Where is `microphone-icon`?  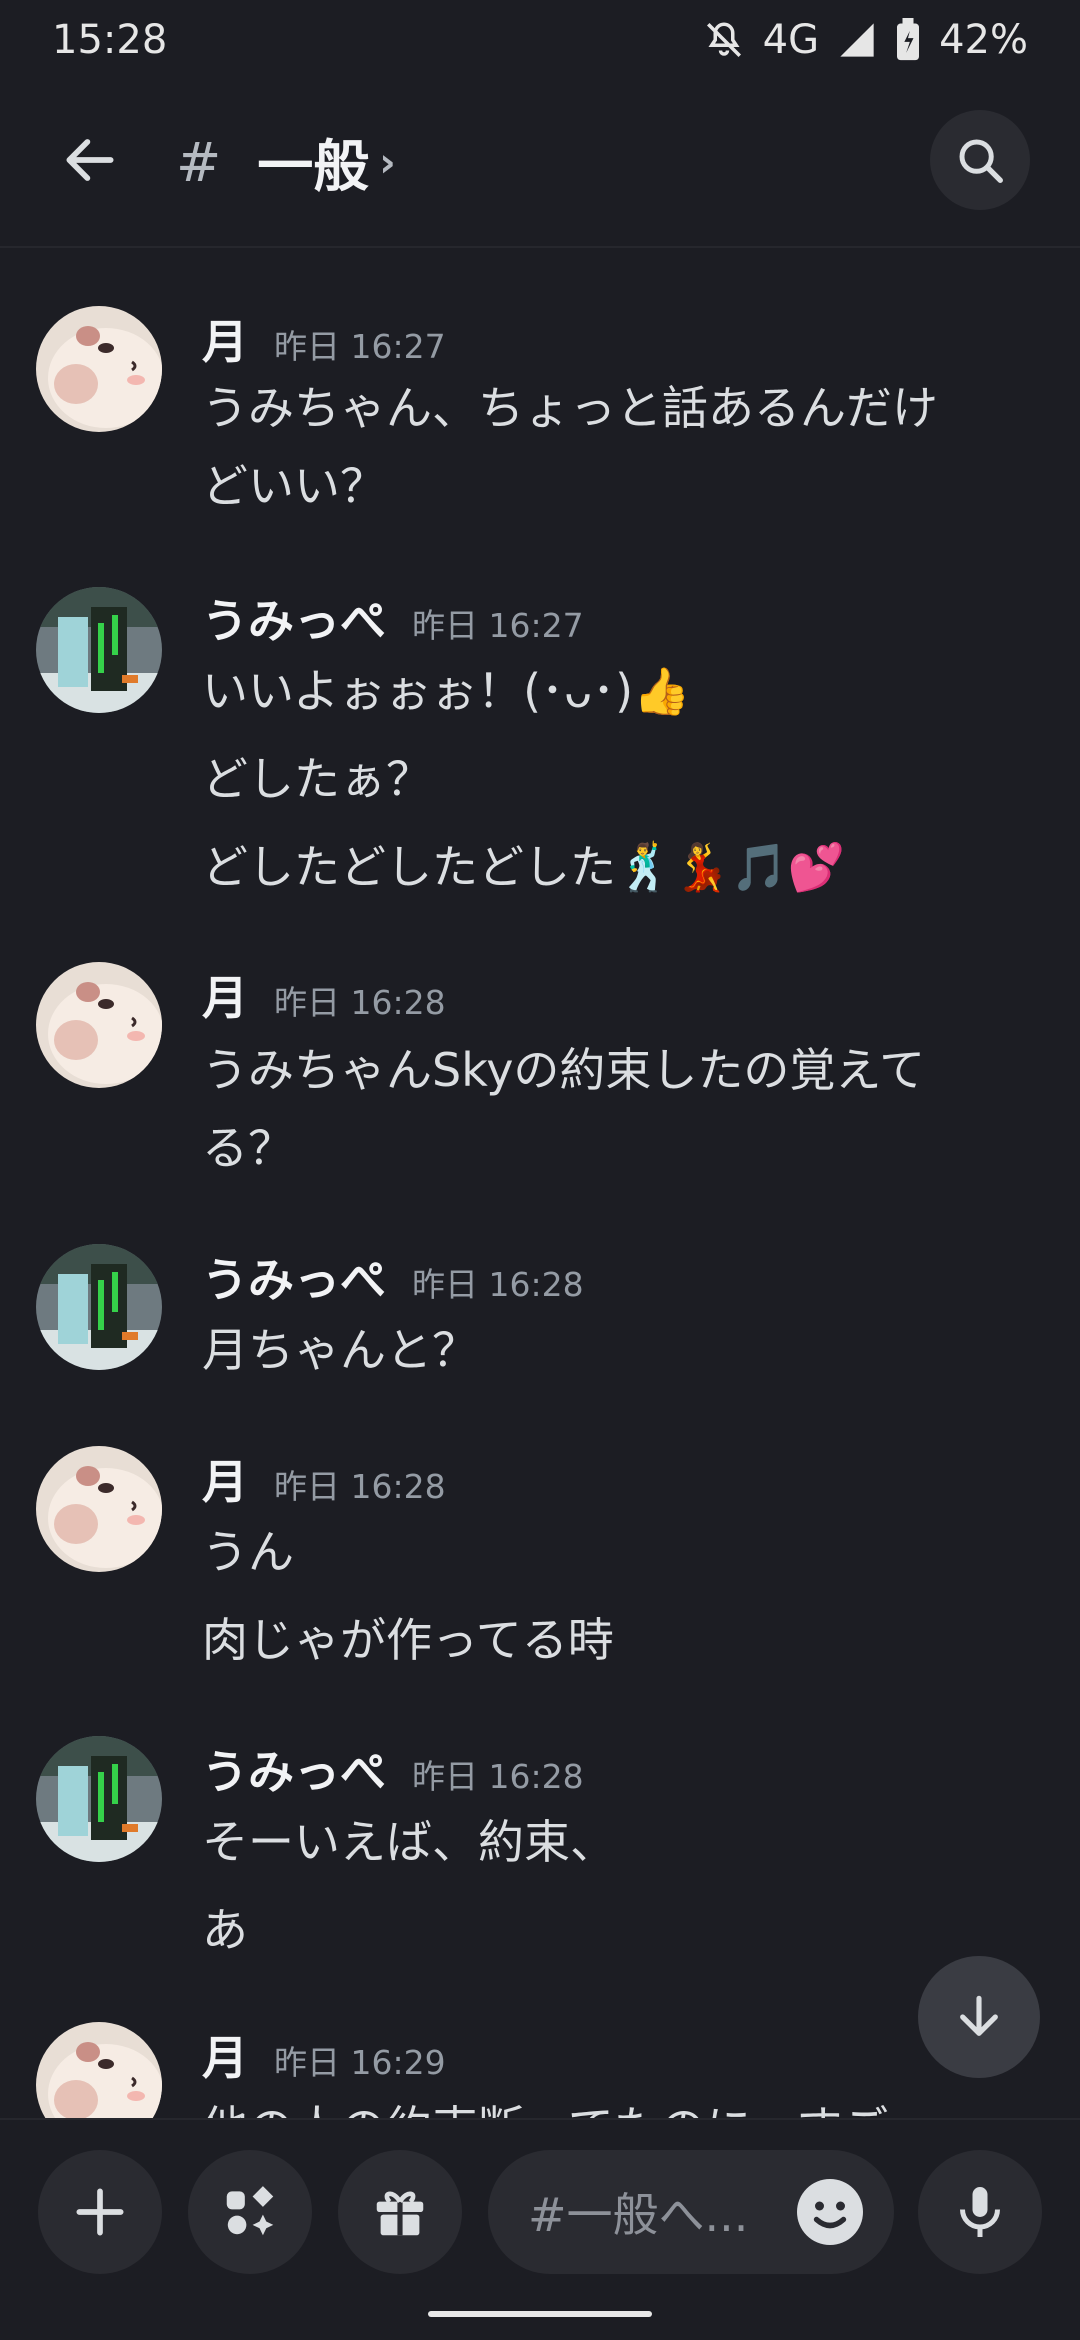 microphone-icon is located at coordinates (980, 2212).